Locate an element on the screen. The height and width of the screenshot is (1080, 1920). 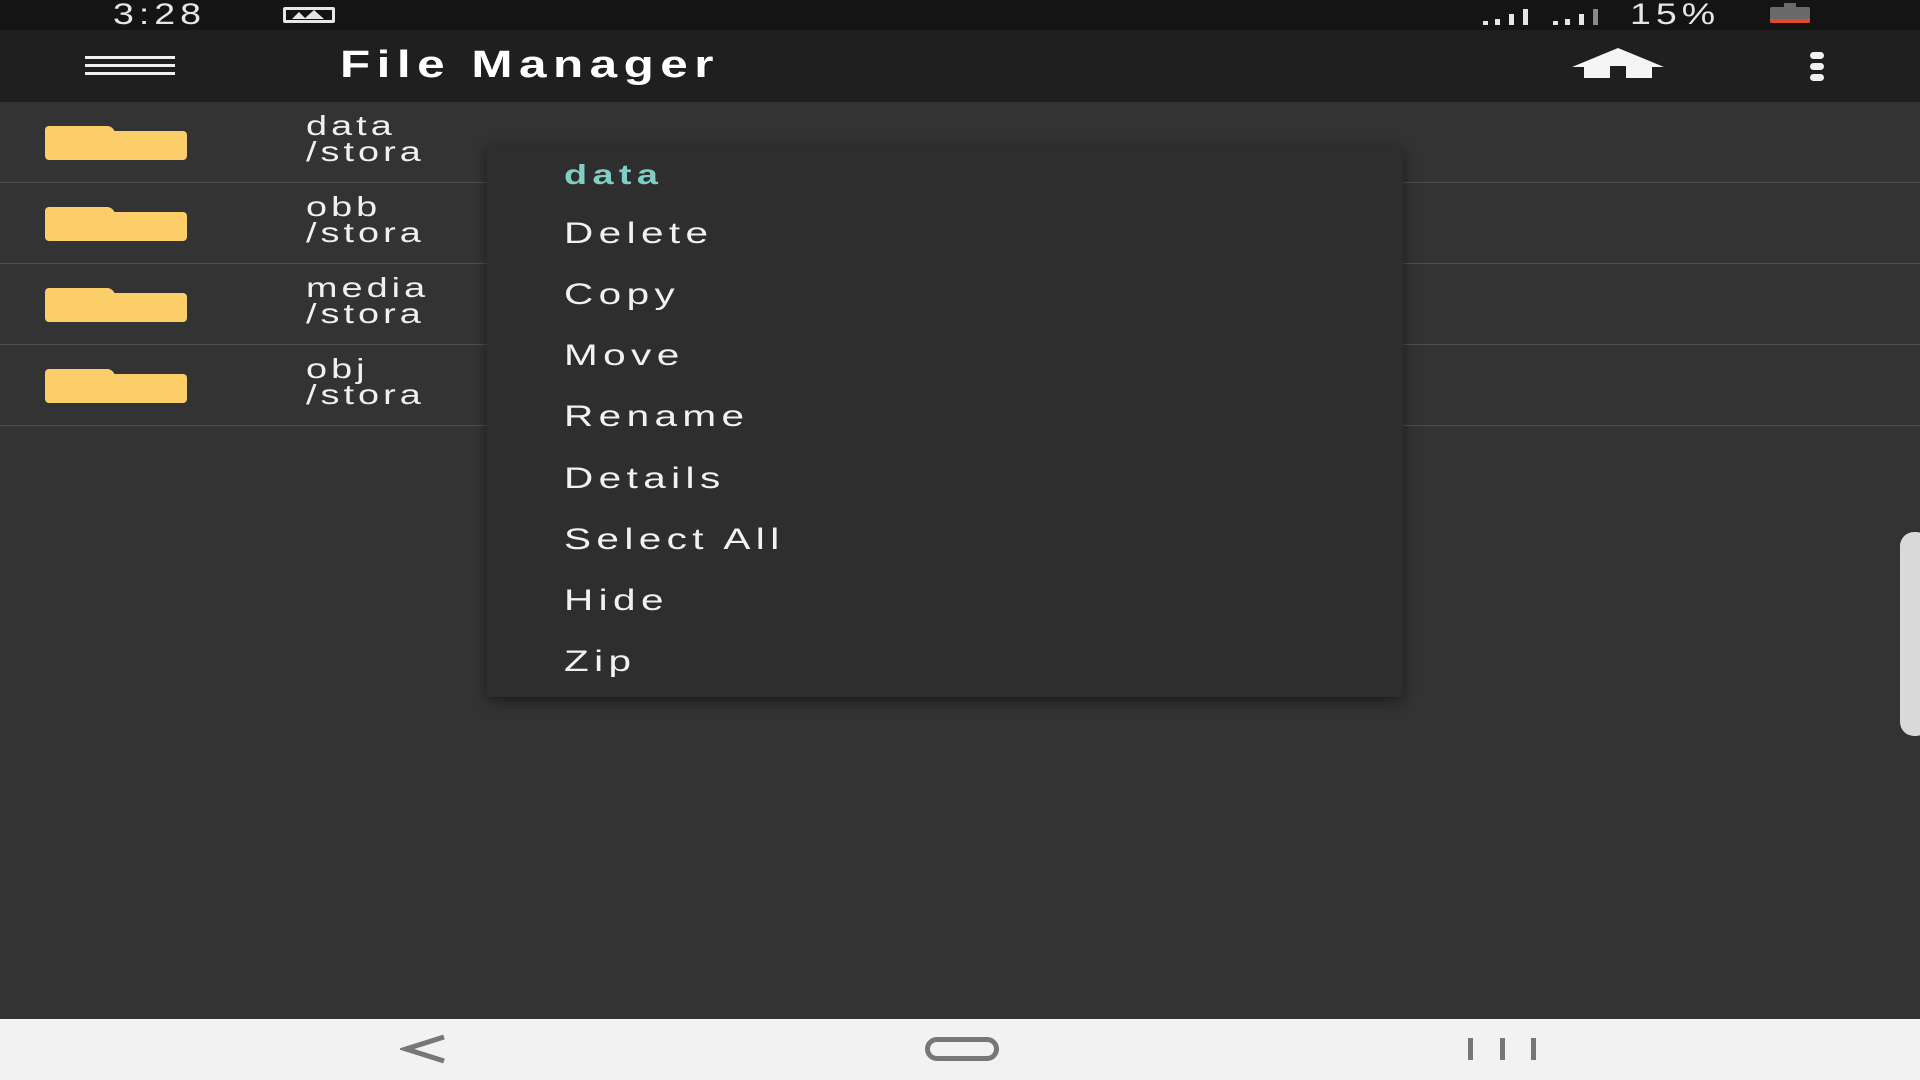
menu-item-details: Details is located at coordinates (645, 479).